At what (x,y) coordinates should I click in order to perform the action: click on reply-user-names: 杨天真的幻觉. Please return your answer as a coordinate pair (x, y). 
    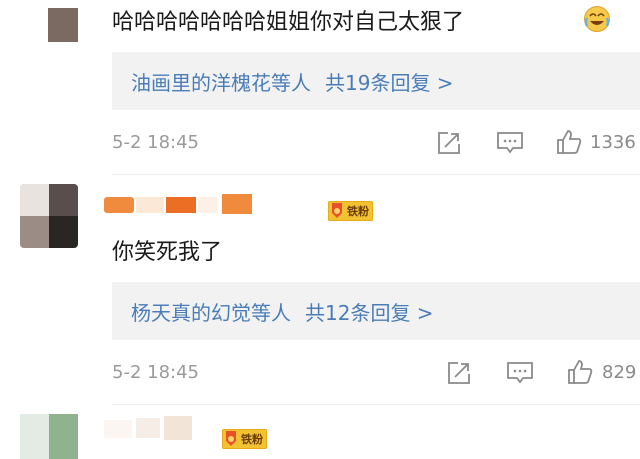
    Looking at the image, I should click on (191, 311).